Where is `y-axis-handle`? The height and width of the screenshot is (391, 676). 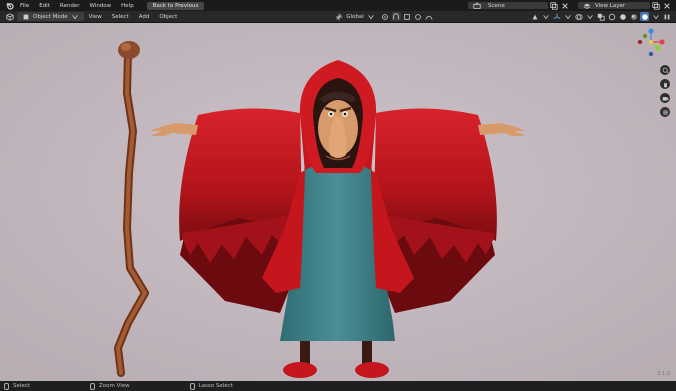 y-axis-handle is located at coordinates (658, 48).